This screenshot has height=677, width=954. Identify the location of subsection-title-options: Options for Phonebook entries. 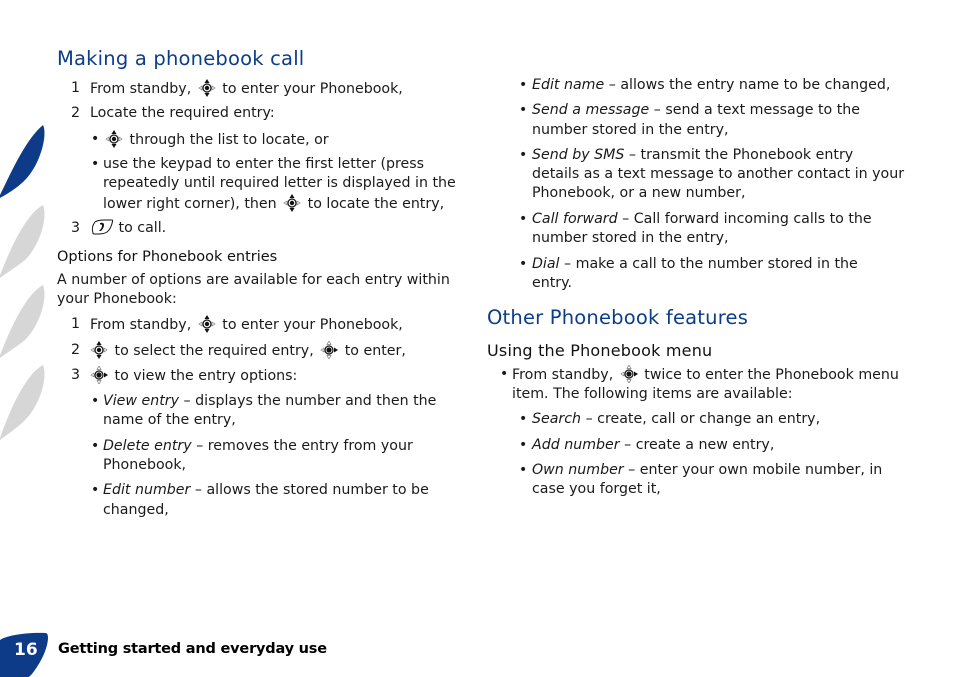
(167, 257).